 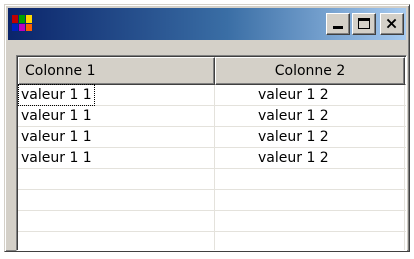 What do you see at coordinates (207, 24) in the screenshot?
I see `title-bar` at bounding box center [207, 24].